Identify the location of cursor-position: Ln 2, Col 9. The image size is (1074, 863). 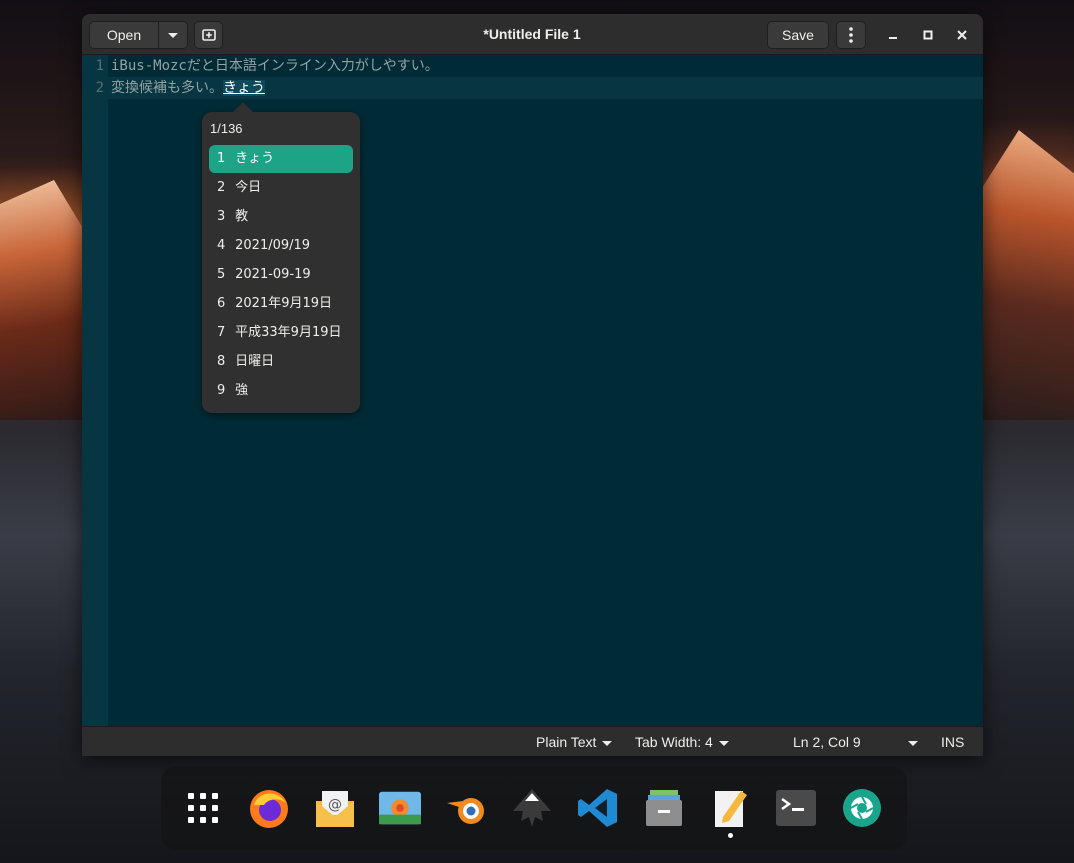
(827, 741).